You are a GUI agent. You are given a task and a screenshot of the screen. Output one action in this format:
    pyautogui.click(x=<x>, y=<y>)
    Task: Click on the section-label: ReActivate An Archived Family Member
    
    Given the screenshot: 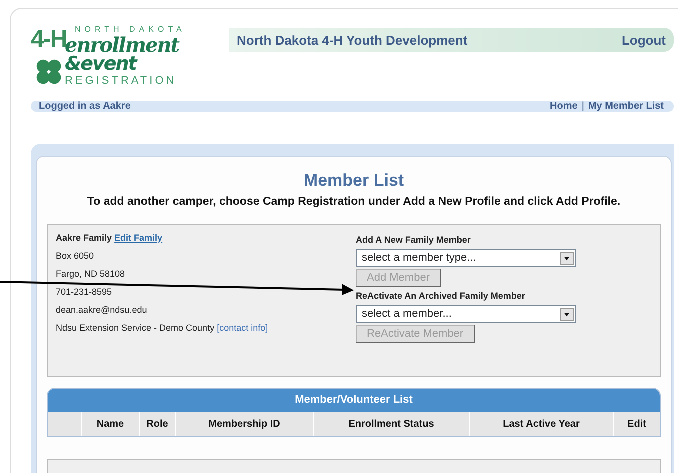 What is the action you would take?
    pyautogui.click(x=441, y=296)
    